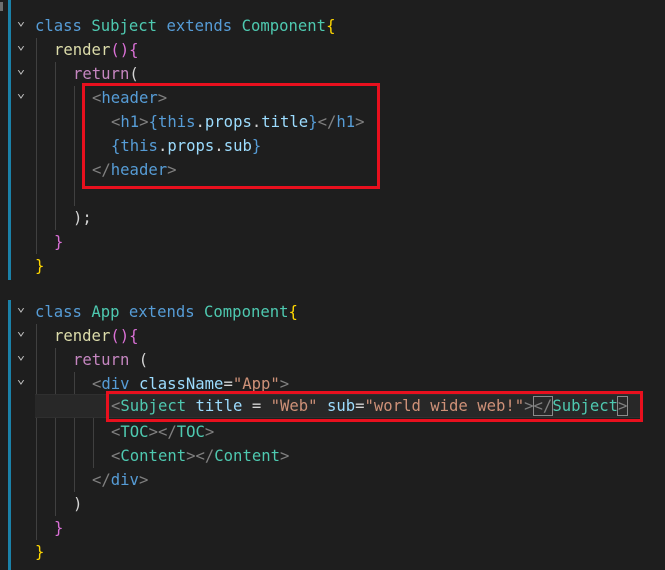  I want to click on code-line: );, so click(82, 218).